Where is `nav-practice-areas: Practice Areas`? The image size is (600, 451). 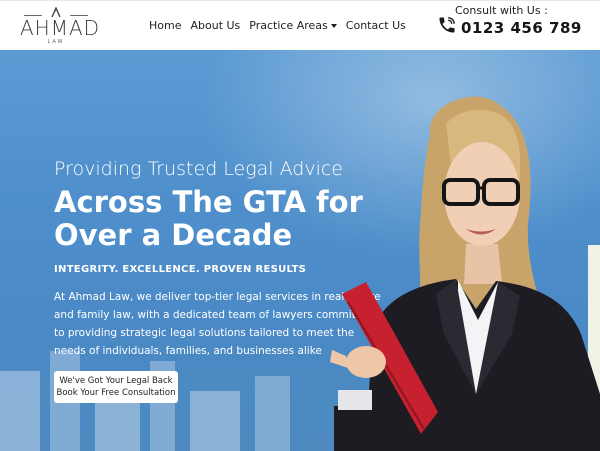 nav-practice-areas: Practice Areas is located at coordinates (293, 26).